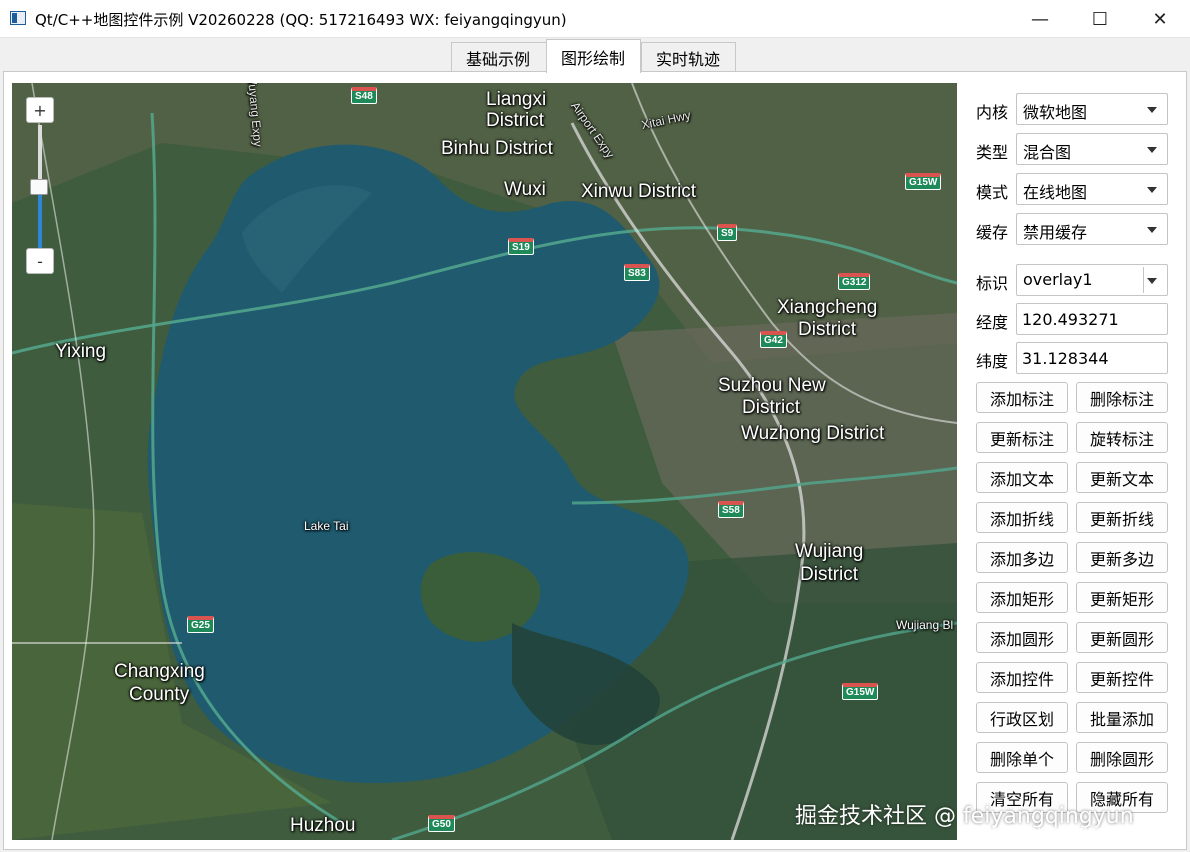 The width and height of the screenshot is (1190, 852). I want to click on kernel-value: 微软地图, so click(1055, 112).